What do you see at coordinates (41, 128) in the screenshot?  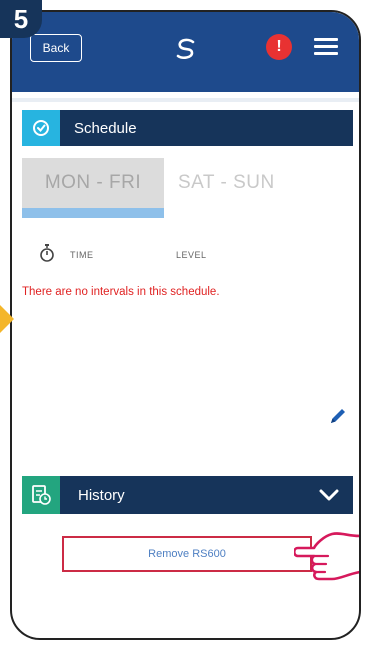 I see `clock-icon` at bounding box center [41, 128].